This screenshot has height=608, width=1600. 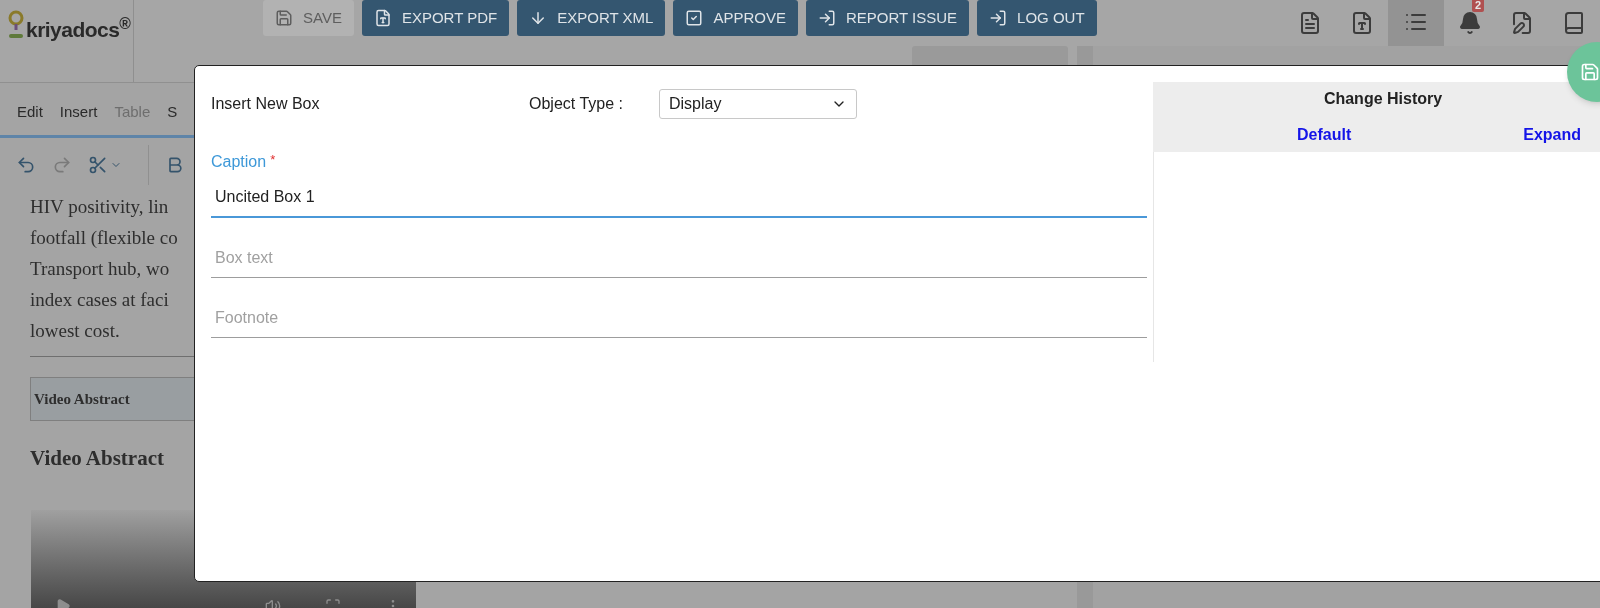 What do you see at coordinates (78, 118) in the screenshot?
I see `menu-item: Insert` at bounding box center [78, 118].